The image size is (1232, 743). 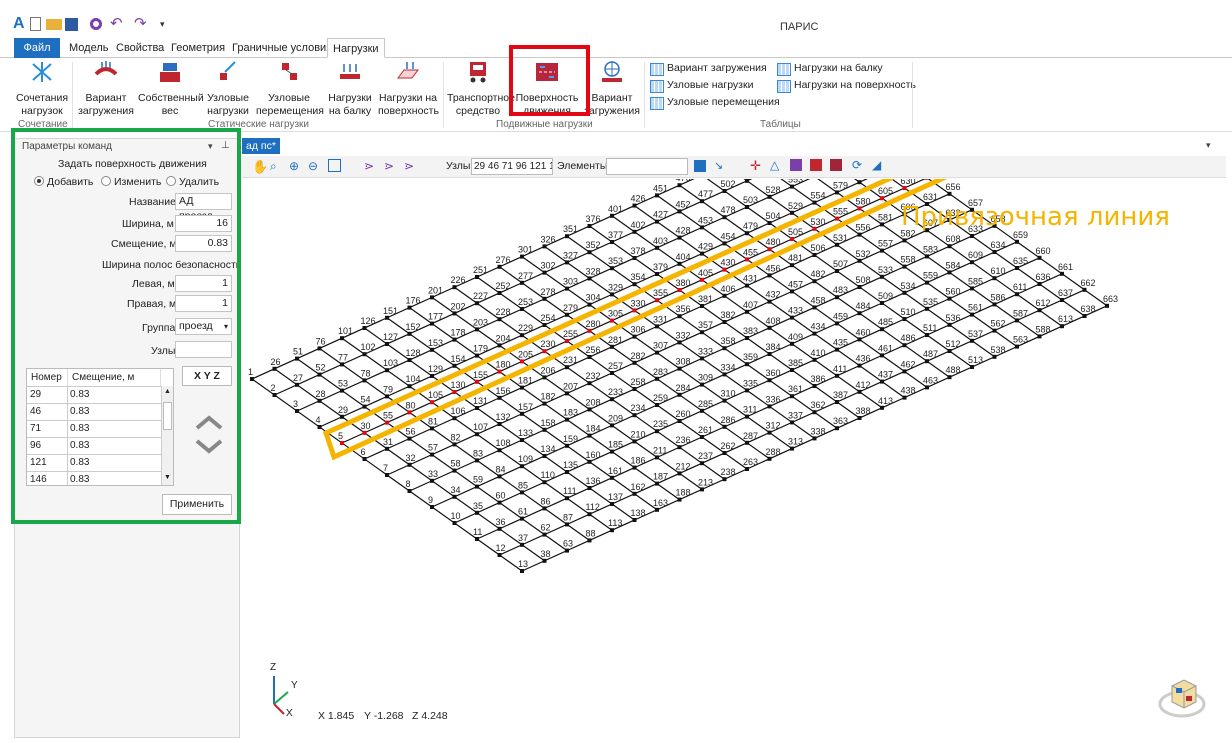 I want to click on select-icon: ⋗, so click(x=369, y=166).